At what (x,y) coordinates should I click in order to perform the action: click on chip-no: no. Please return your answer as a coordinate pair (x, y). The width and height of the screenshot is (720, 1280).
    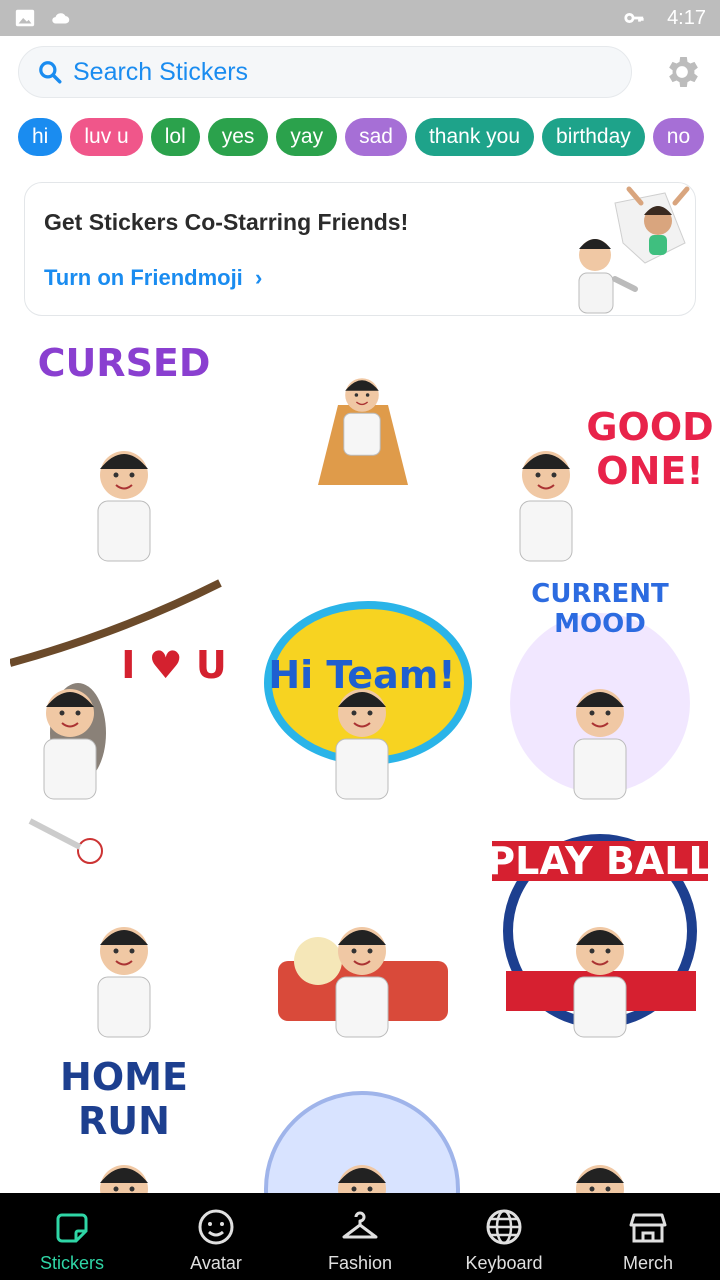
    Looking at the image, I should click on (678, 137).